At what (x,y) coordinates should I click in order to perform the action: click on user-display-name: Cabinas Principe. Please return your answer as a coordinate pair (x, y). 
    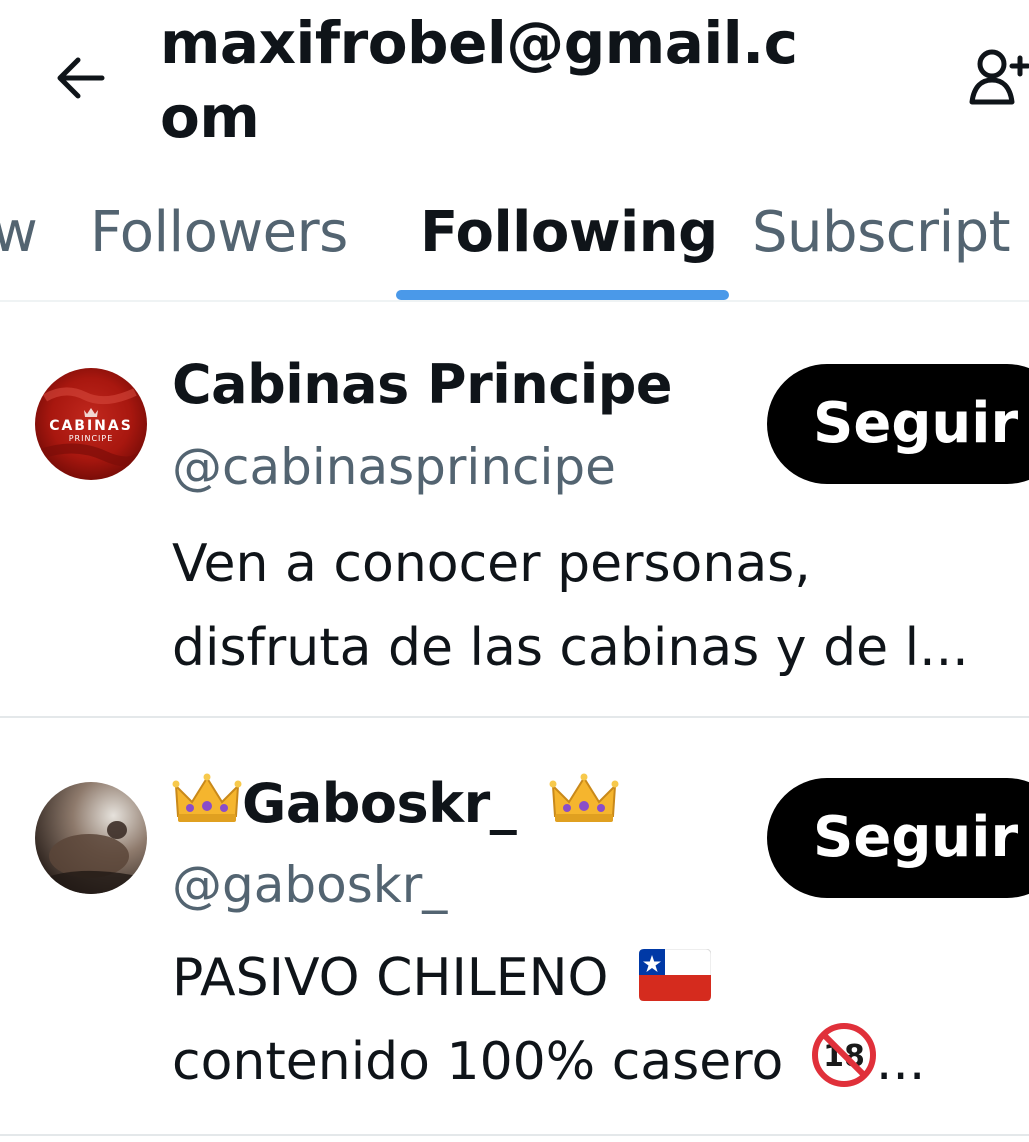
    Looking at the image, I should click on (422, 385).